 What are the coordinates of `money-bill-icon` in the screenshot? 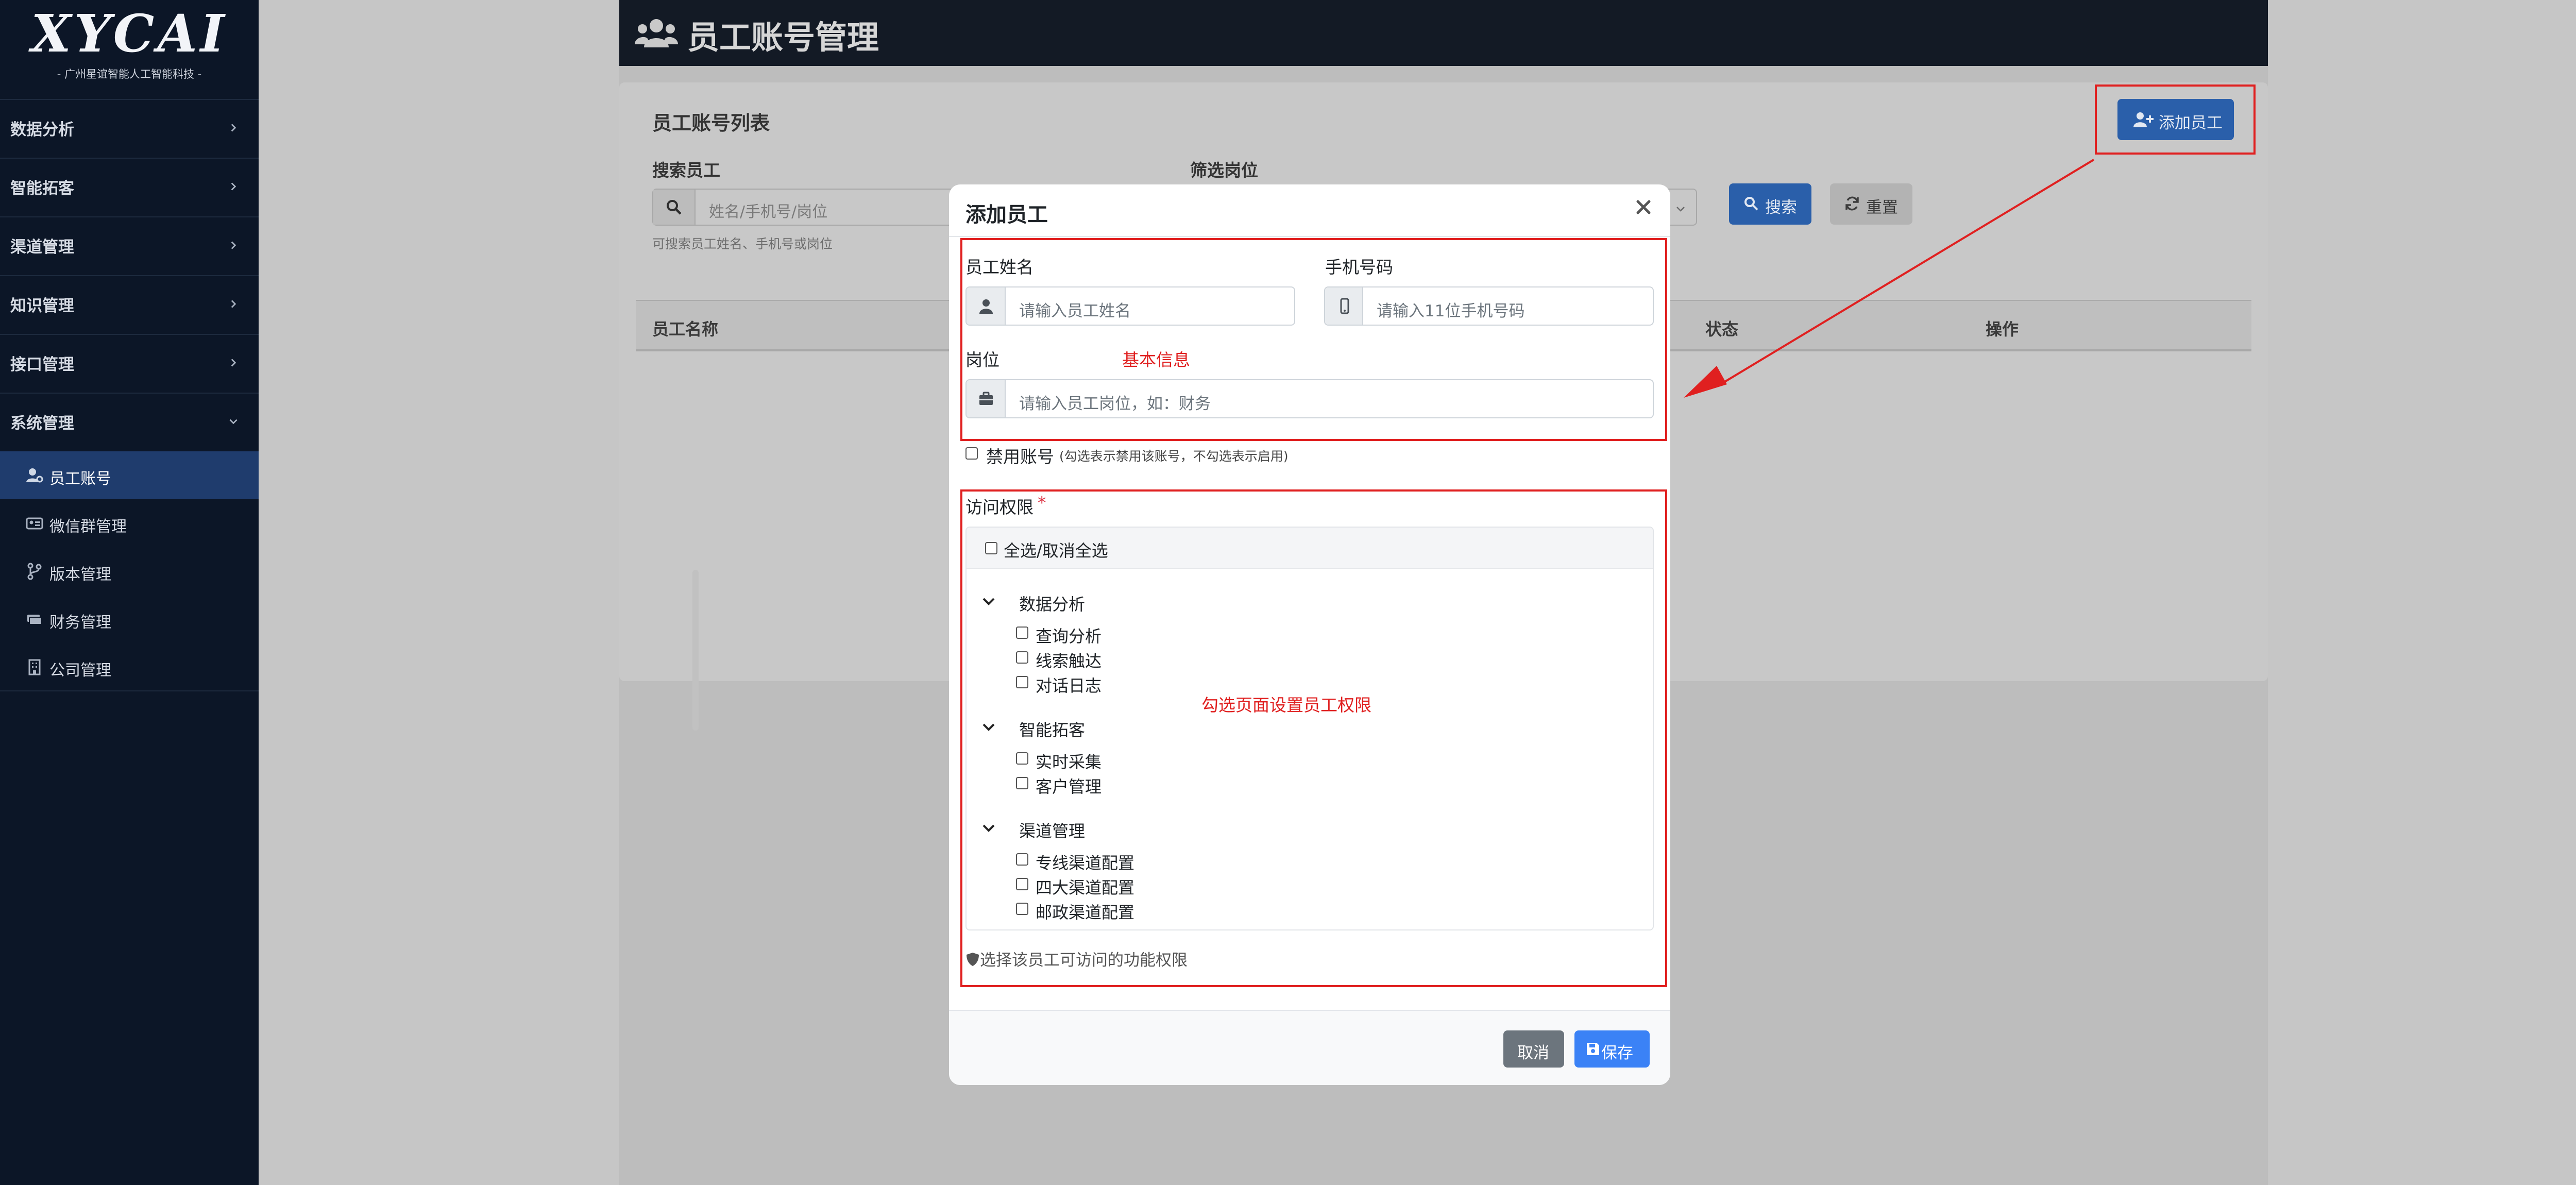 It's located at (35, 620).